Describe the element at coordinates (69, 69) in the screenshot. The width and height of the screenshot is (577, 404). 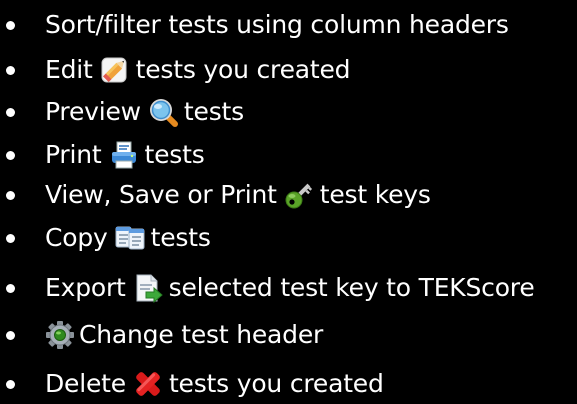
I see `item-text: Edit` at that location.